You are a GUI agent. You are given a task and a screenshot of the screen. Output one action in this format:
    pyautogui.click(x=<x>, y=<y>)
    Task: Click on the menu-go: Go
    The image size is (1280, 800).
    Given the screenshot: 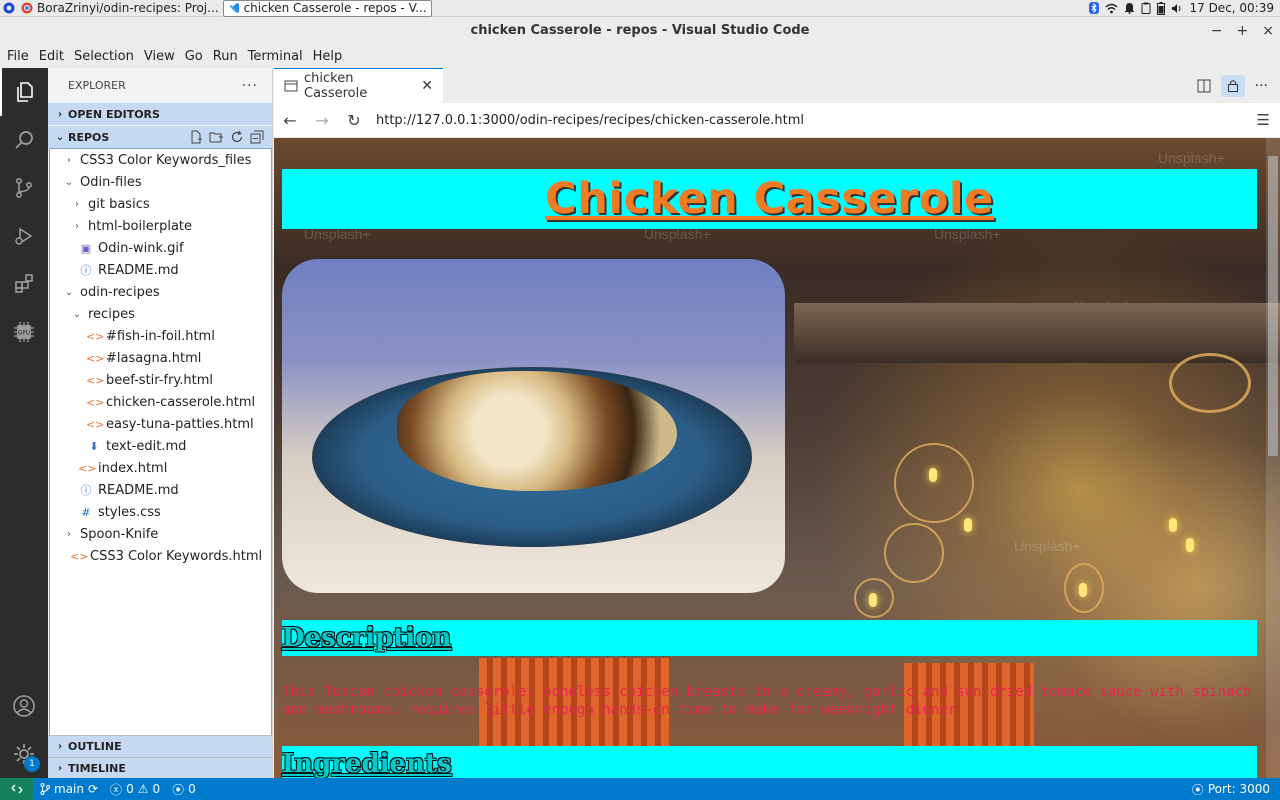 What is the action you would take?
    pyautogui.click(x=194, y=56)
    